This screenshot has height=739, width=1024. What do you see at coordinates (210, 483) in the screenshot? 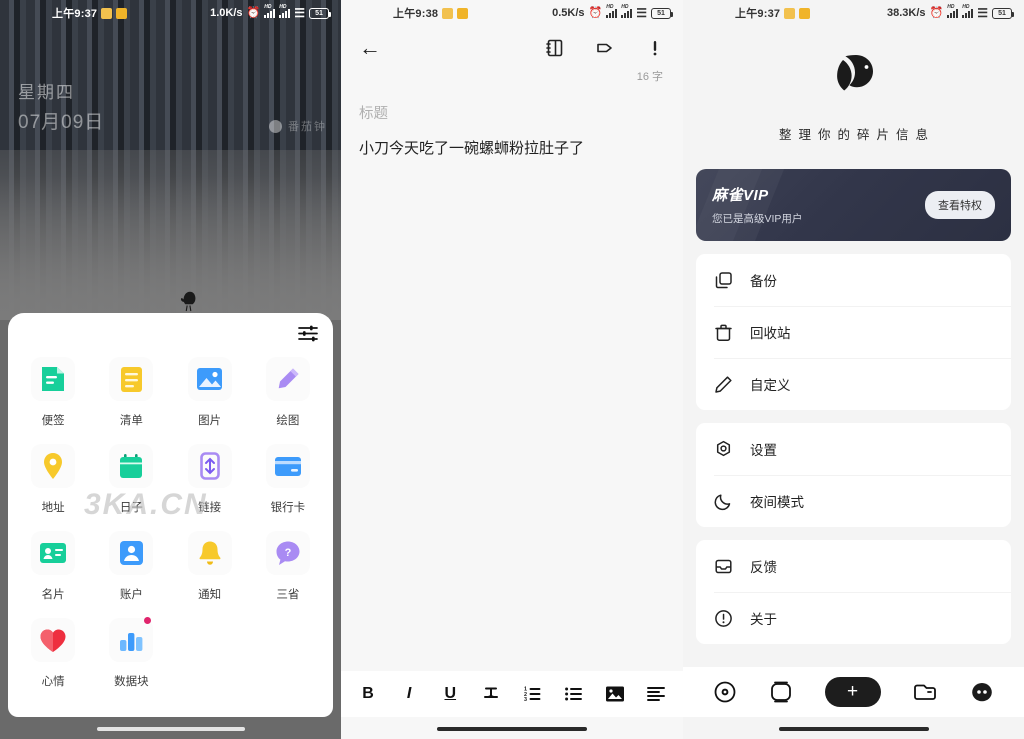
I see `app-item-link: 链接` at bounding box center [210, 483].